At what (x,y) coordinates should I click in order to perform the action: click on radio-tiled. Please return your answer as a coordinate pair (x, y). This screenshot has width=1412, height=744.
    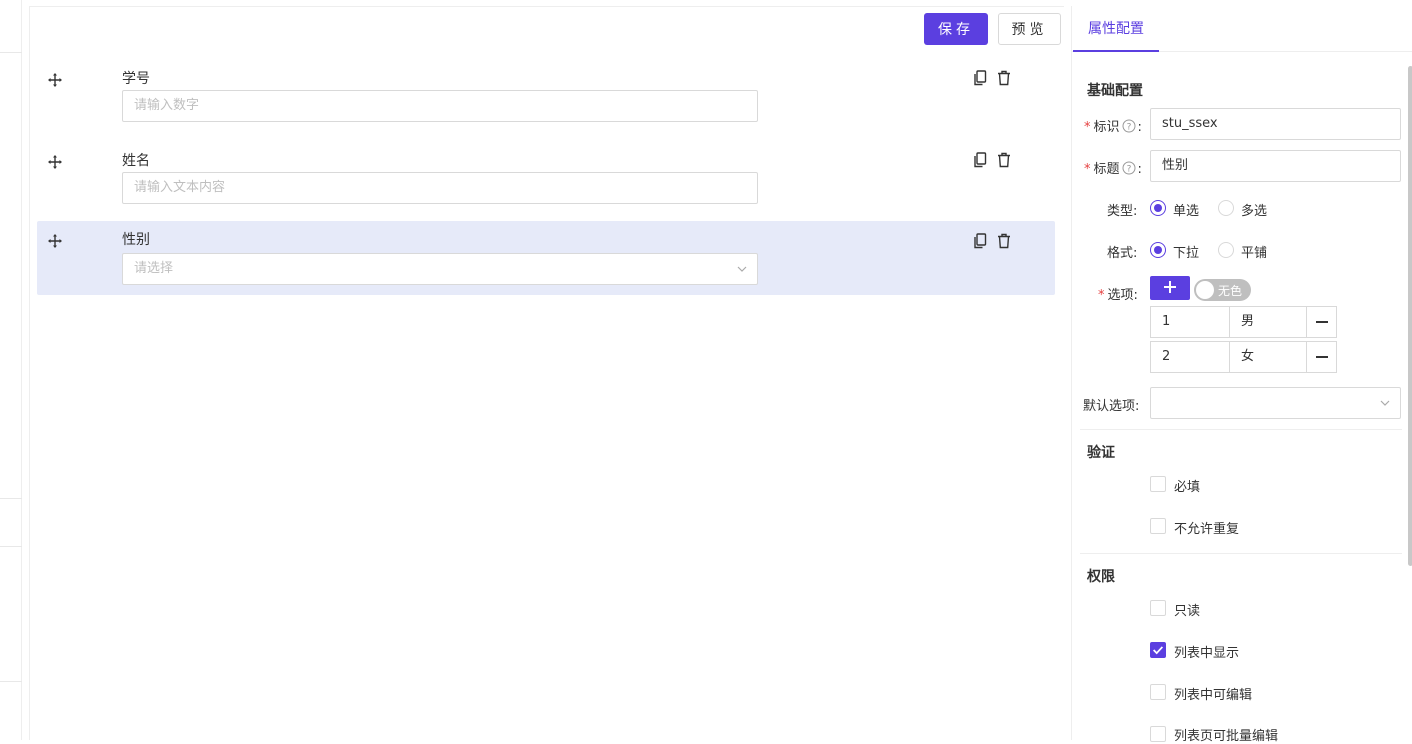
    Looking at the image, I should click on (1226, 250).